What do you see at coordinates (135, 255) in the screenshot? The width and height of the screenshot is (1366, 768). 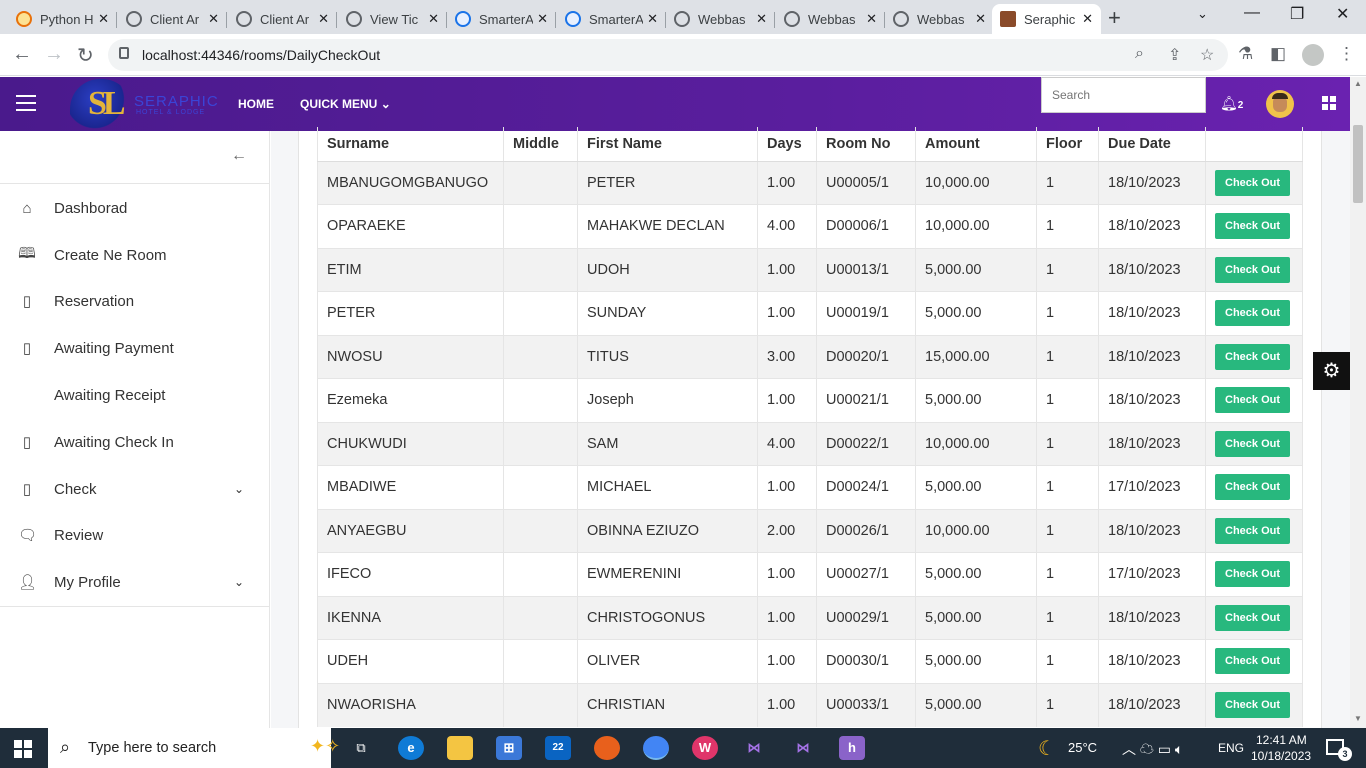 I see `sidebar-item-create-ne-room: 🕮︎ Create Ne Room` at bounding box center [135, 255].